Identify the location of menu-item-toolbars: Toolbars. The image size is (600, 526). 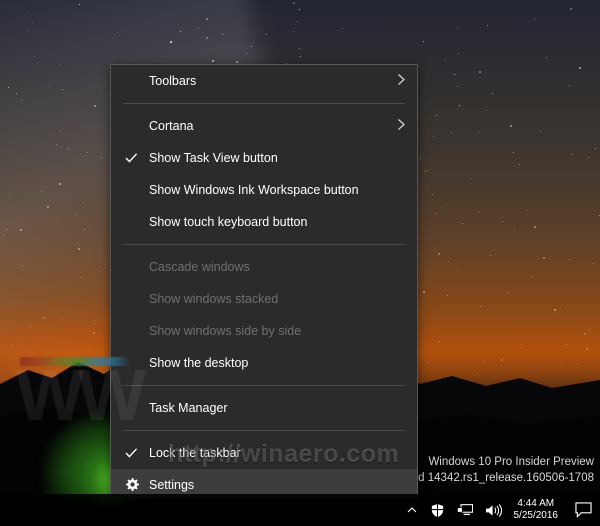
(264, 81).